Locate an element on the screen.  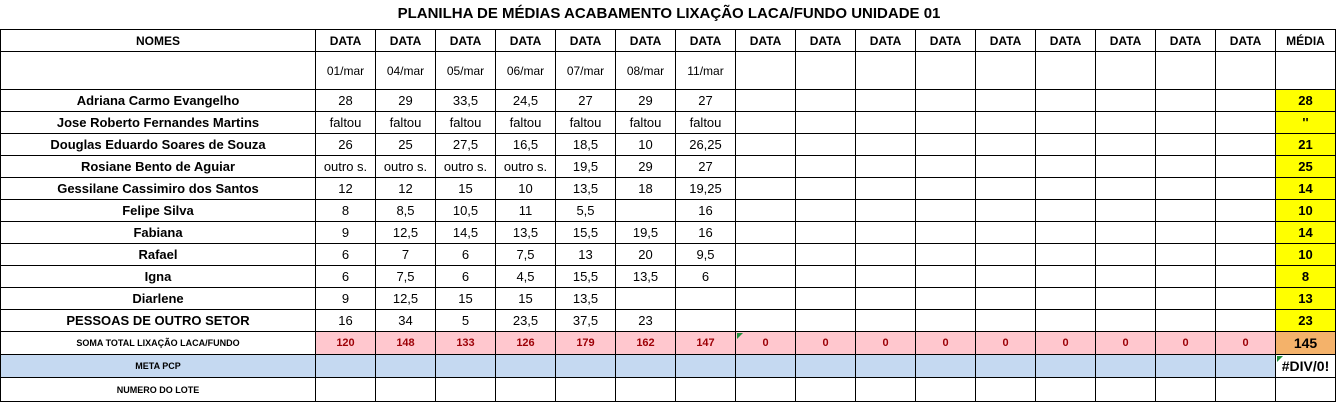
header-date-15: DATA is located at coordinates (1185, 40).